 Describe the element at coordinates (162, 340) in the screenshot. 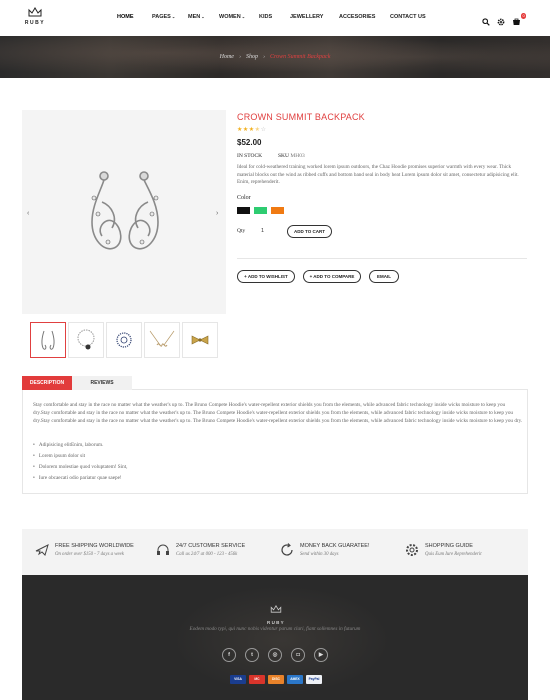

I see `thumbnail-necklace` at that location.